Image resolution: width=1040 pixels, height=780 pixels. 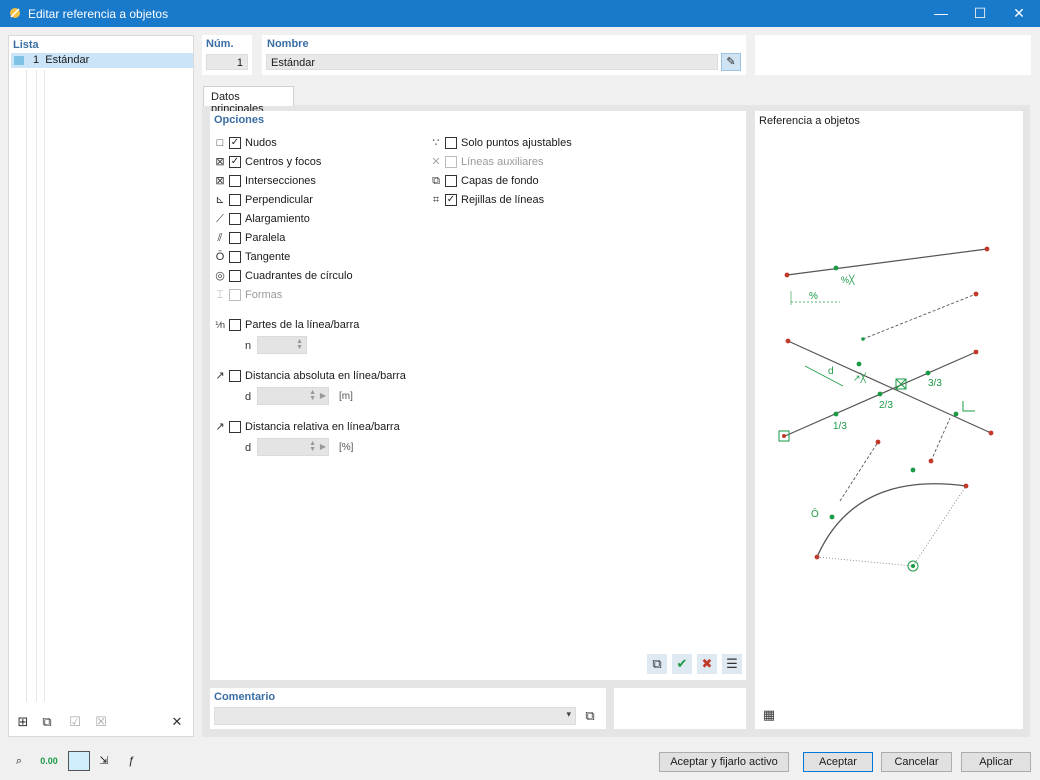 What do you see at coordinates (325, 376) in the screenshot?
I see `absolute-label: Distancia absoluta en línea/barra` at bounding box center [325, 376].